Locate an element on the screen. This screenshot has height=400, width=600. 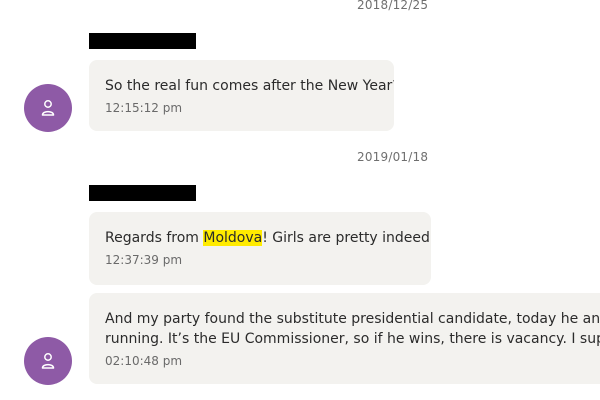
date-separator: 2019/01/18 is located at coordinates (393, 157).